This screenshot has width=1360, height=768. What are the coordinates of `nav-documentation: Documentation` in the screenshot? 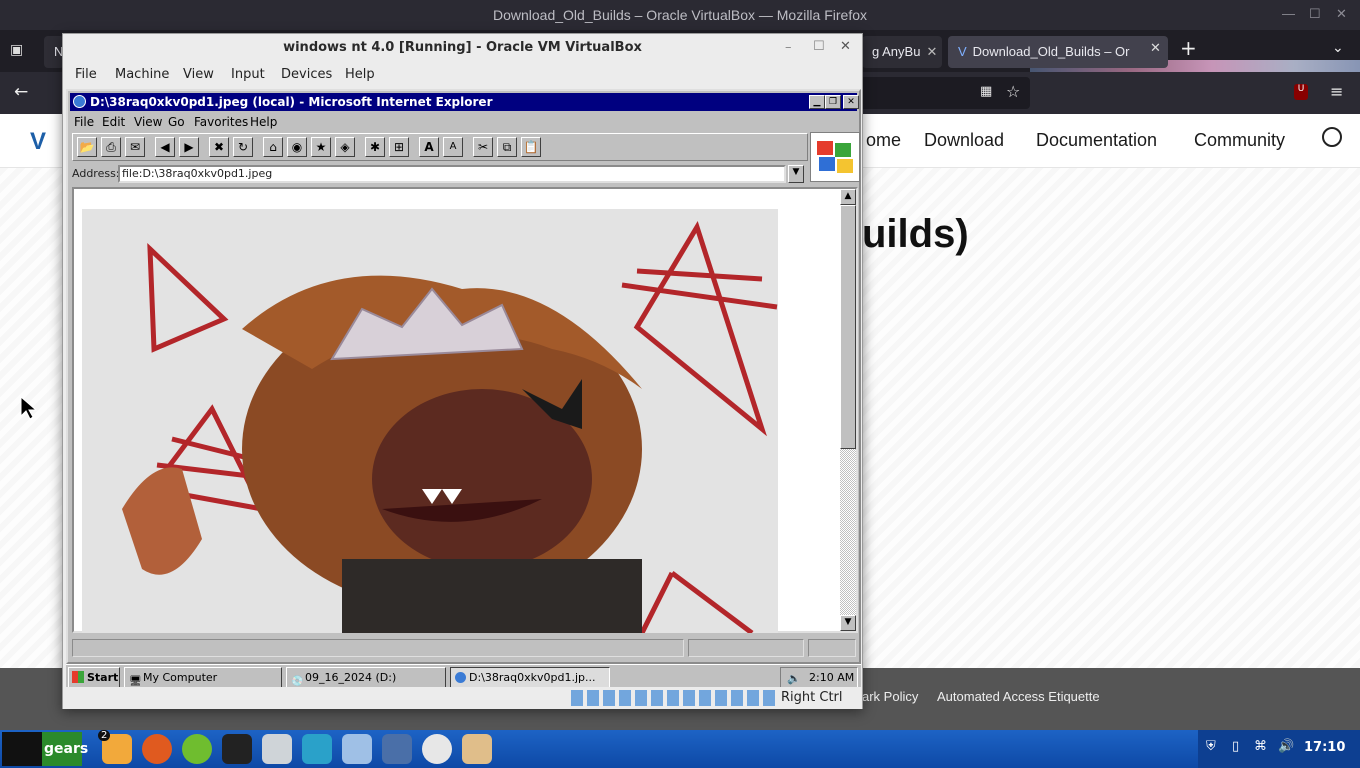 It's located at (1096, 140).